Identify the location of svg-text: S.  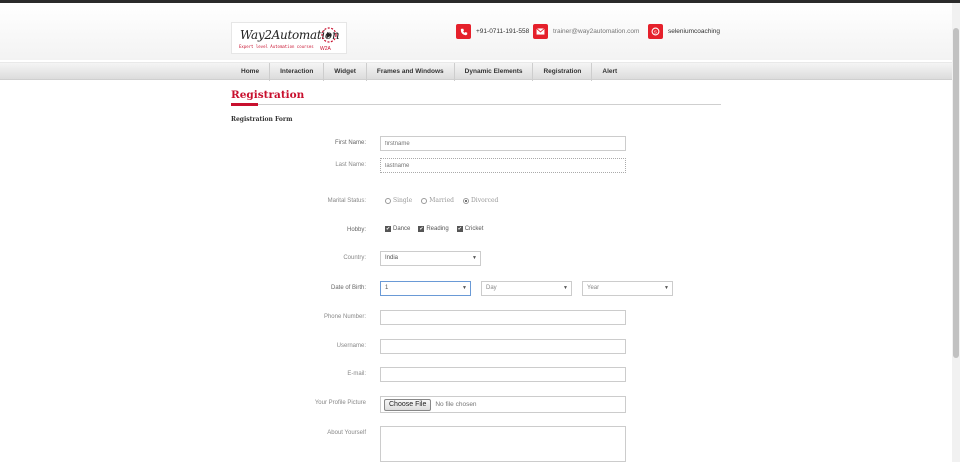
(655, 31).